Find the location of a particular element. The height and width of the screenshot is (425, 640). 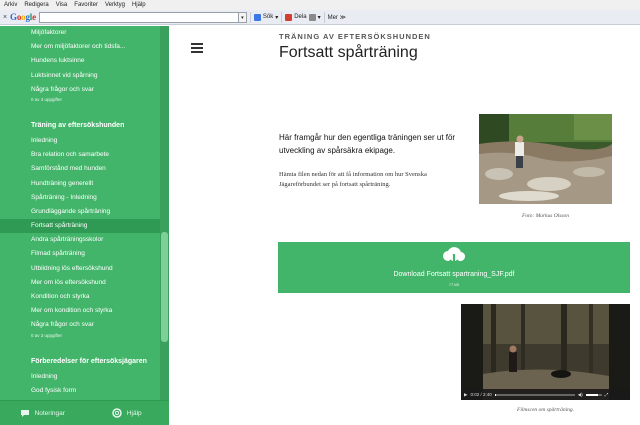

search-icon is located at coordinates (257, 17).